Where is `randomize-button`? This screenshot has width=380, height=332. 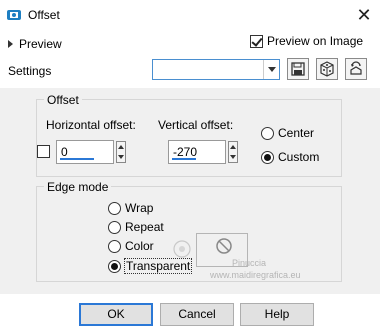 randomize-button is located at coordinates (327, 69).